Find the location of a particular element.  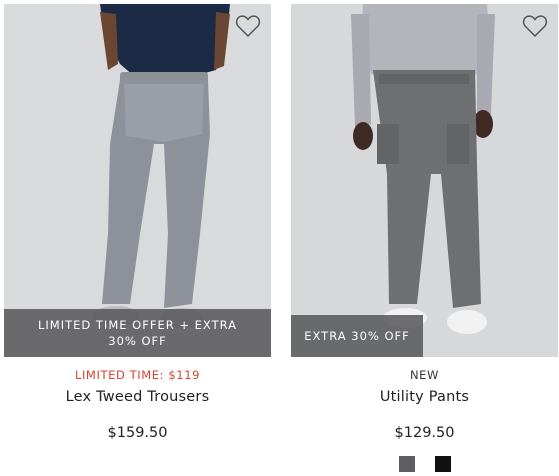

color-swatch-grey is located at coordinates (406, 464).